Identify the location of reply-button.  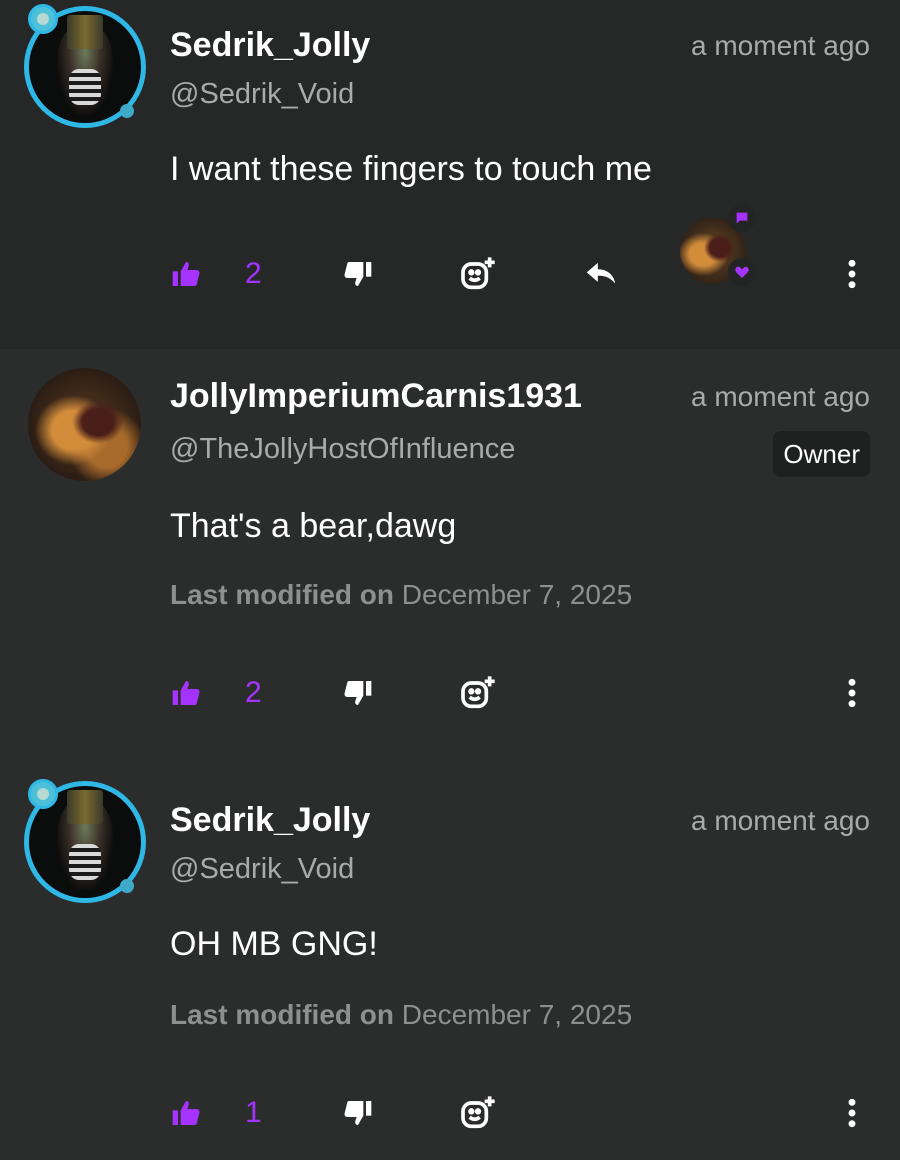
(601, 274).